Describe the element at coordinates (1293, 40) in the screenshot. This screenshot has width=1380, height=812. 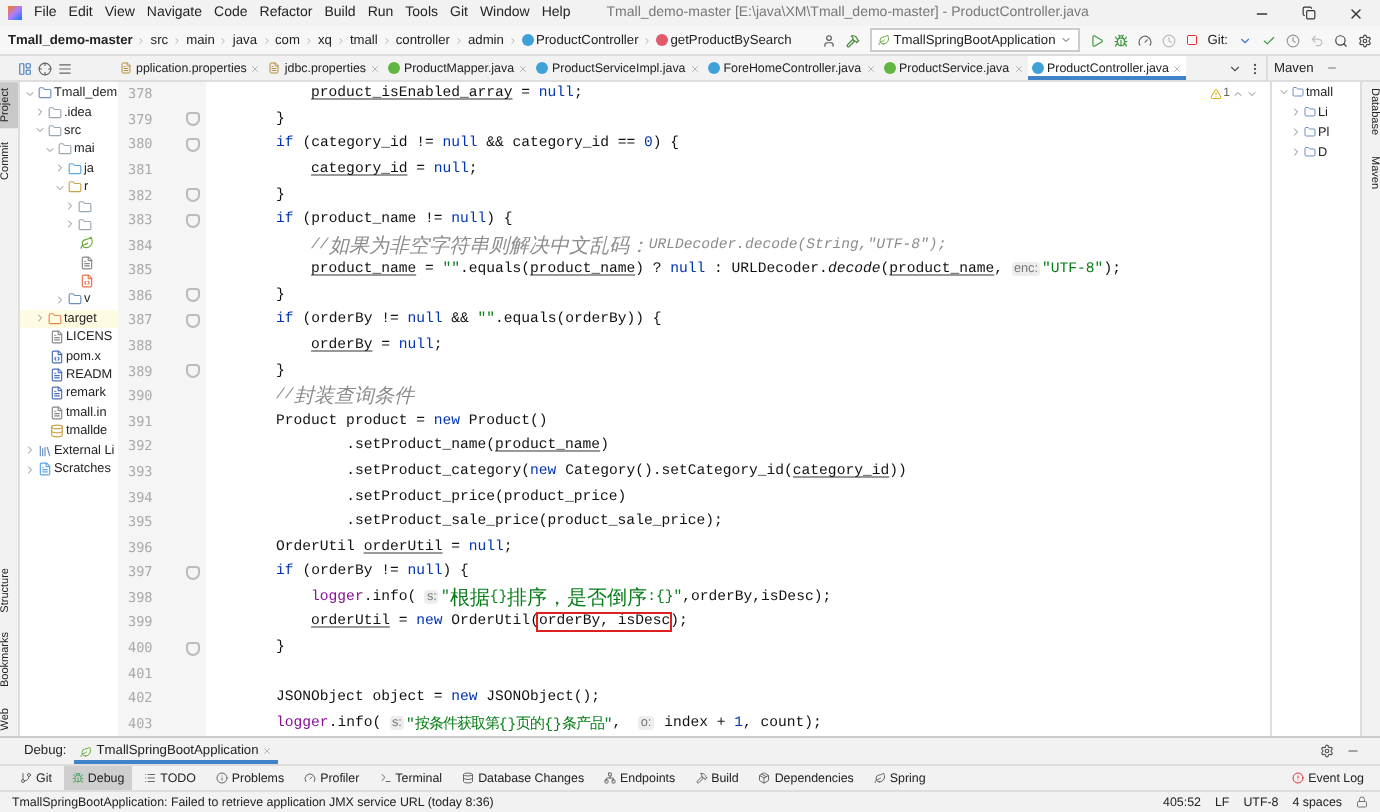
I see `history-icon` at that location.